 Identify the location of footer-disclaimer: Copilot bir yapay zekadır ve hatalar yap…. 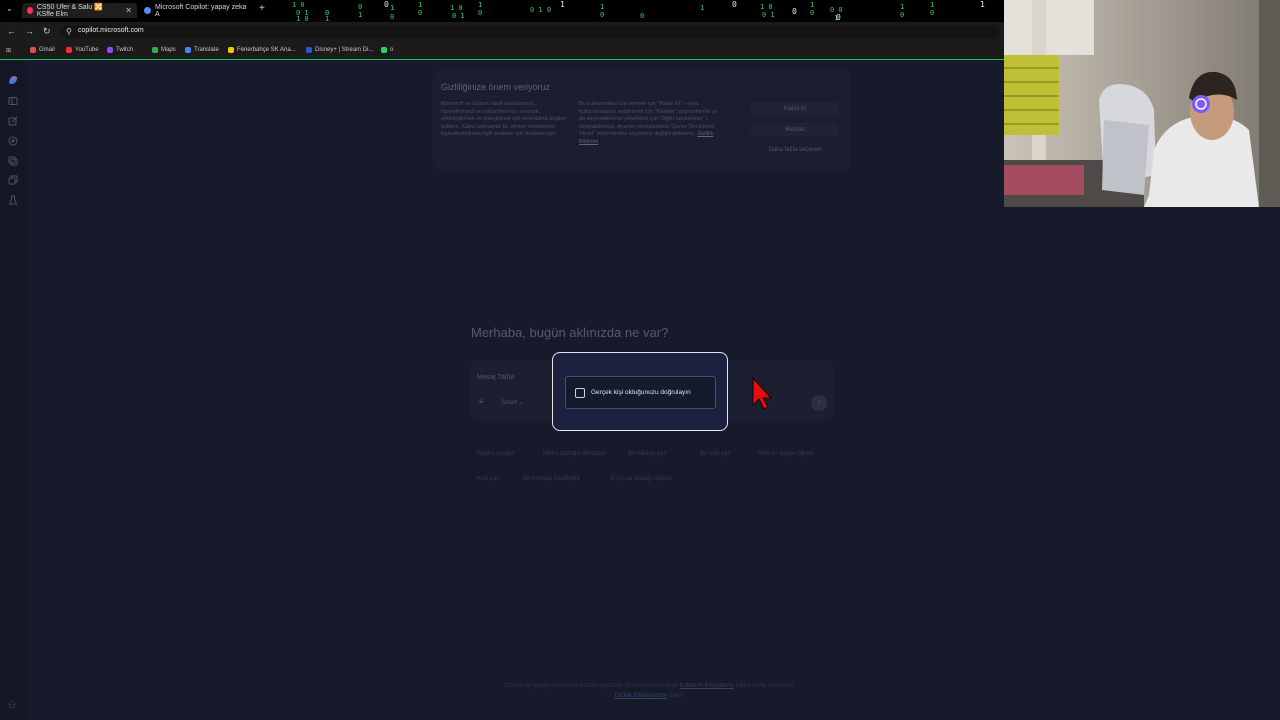
(650, 691).